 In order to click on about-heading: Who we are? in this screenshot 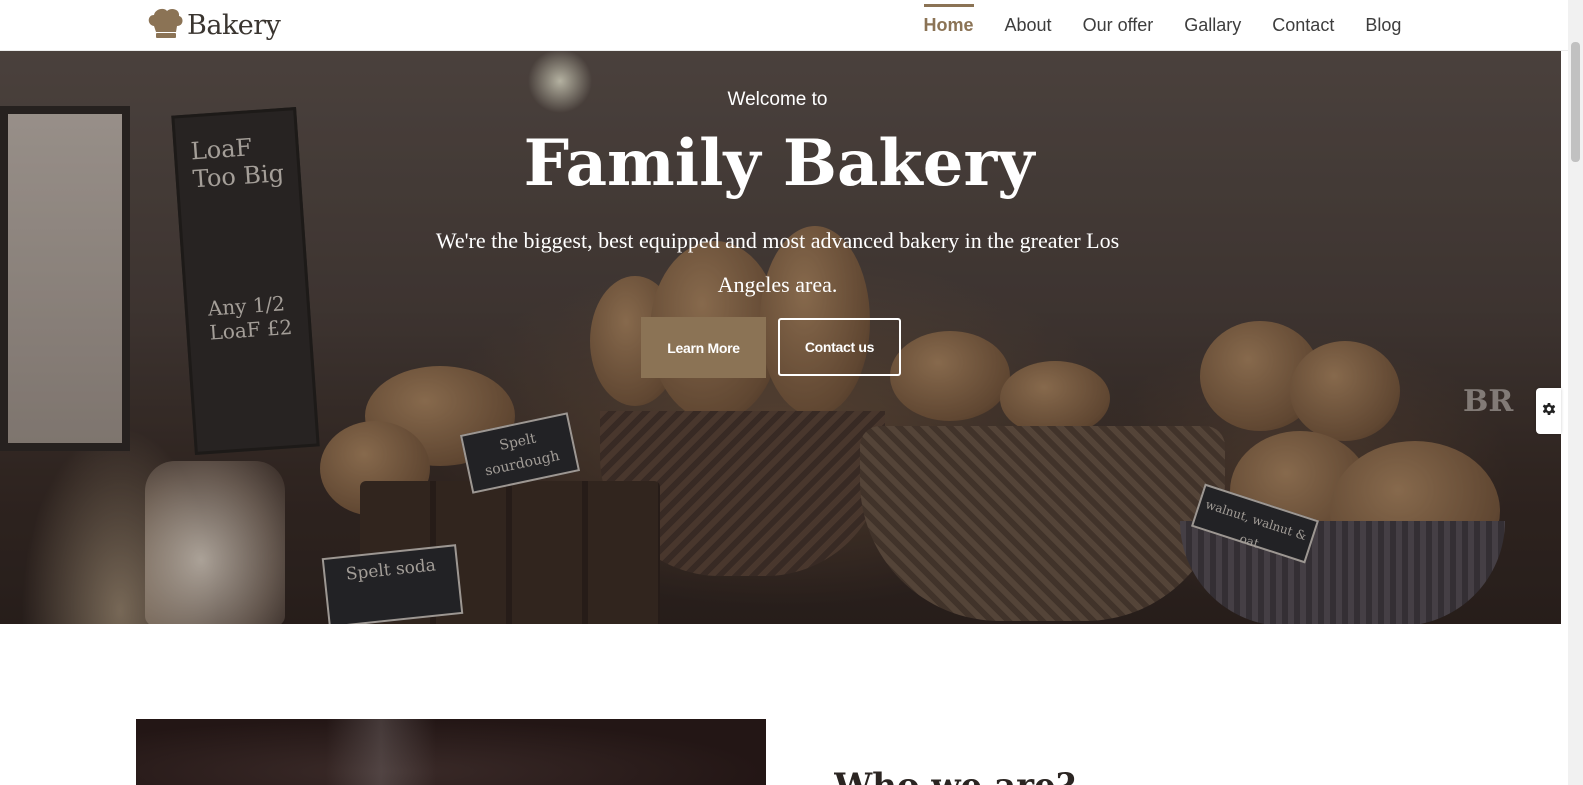, I will do `click(955, 774)`.